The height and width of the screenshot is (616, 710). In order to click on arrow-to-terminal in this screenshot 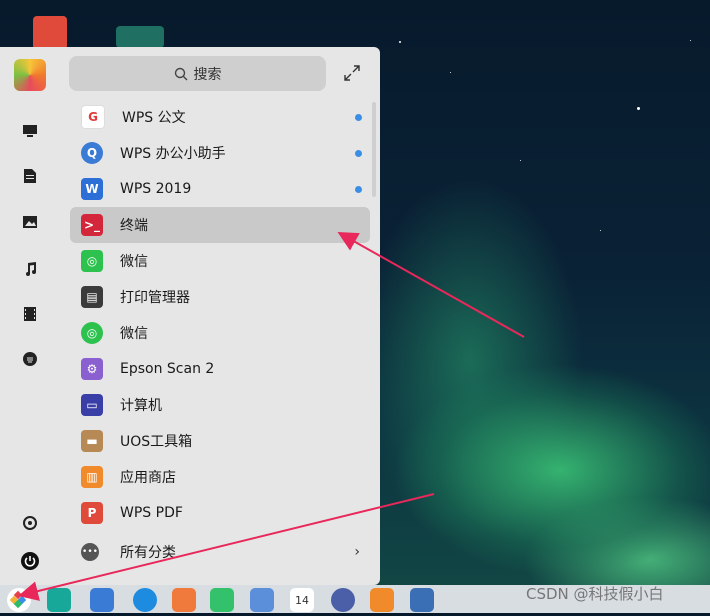, I will do `click(431, 285)`.